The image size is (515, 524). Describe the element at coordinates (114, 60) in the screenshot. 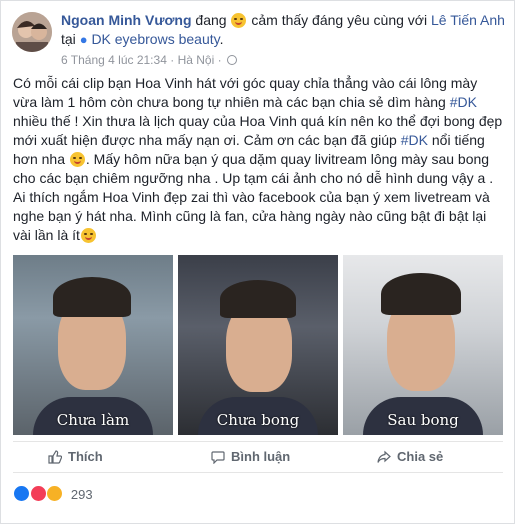

I see `post-timestamp: 6 Tháng 4 lúc 21:34` at that location.